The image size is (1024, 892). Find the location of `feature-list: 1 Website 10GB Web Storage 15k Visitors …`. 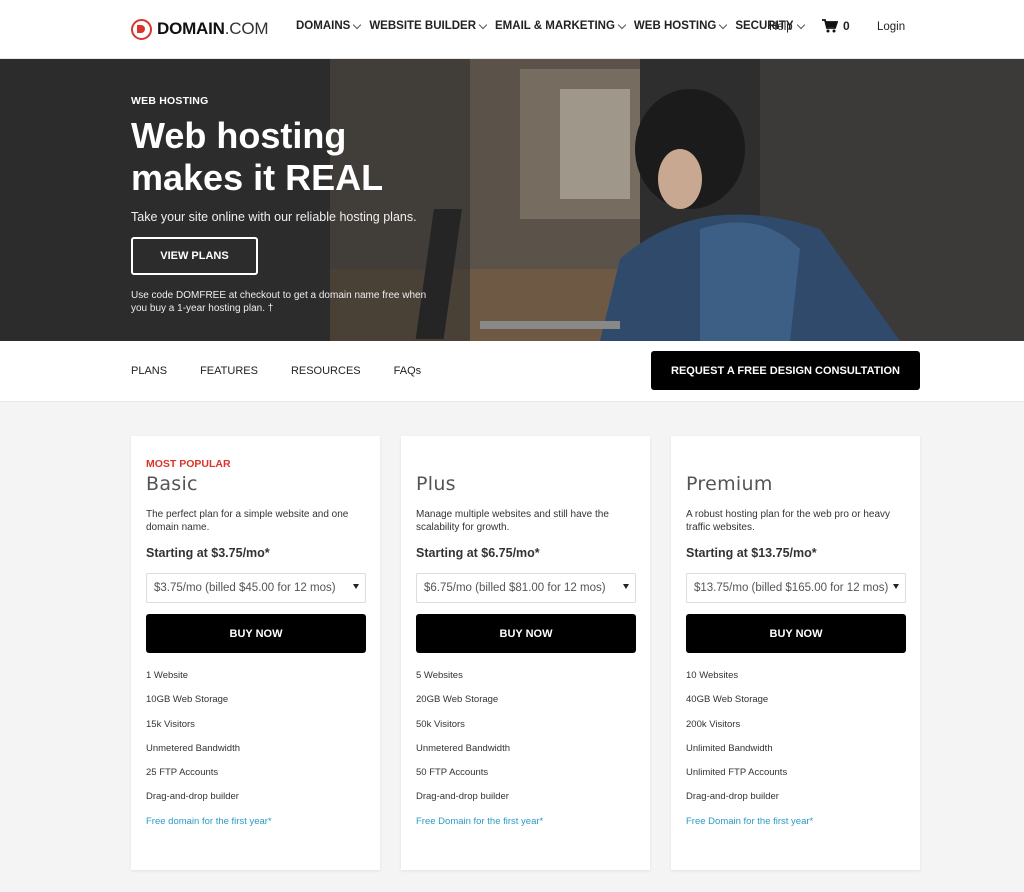

feature-list: 1 Website 10GB Web Storage 15k Visitors … is located at coordinates (209, 755).